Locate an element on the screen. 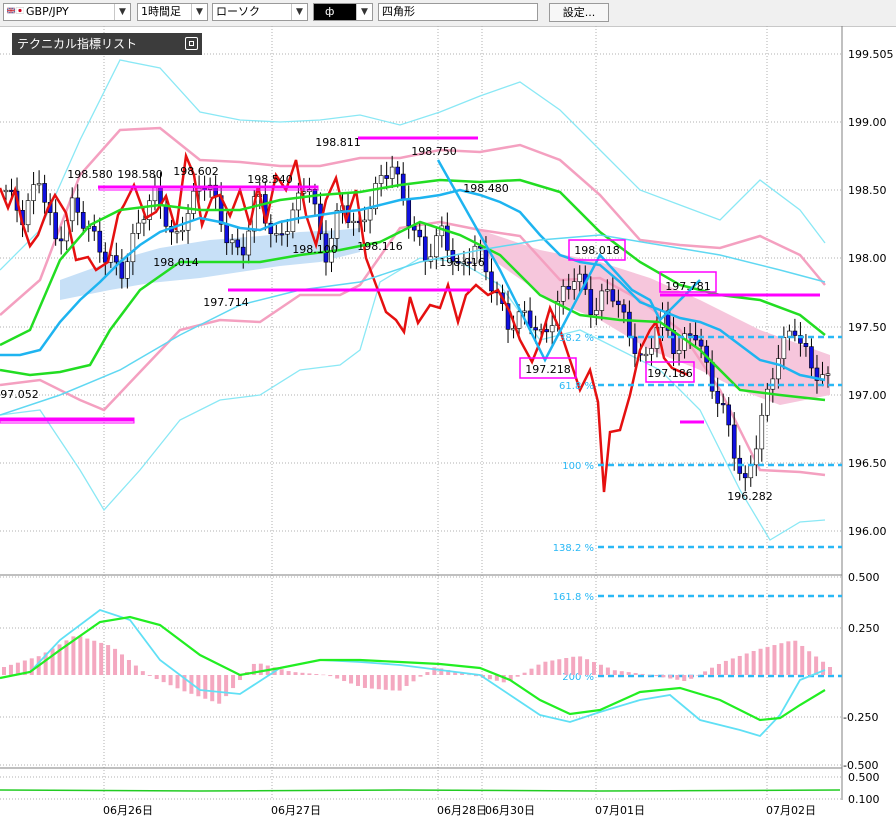  date-label: 06月27日 is located at coordinates (296, 810).